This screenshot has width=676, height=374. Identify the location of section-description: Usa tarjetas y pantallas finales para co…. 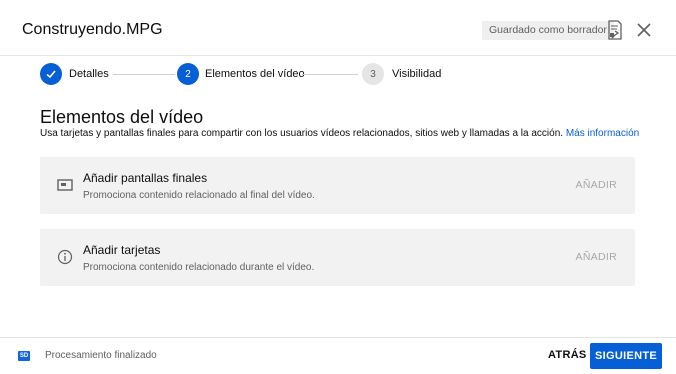
(339, 133).